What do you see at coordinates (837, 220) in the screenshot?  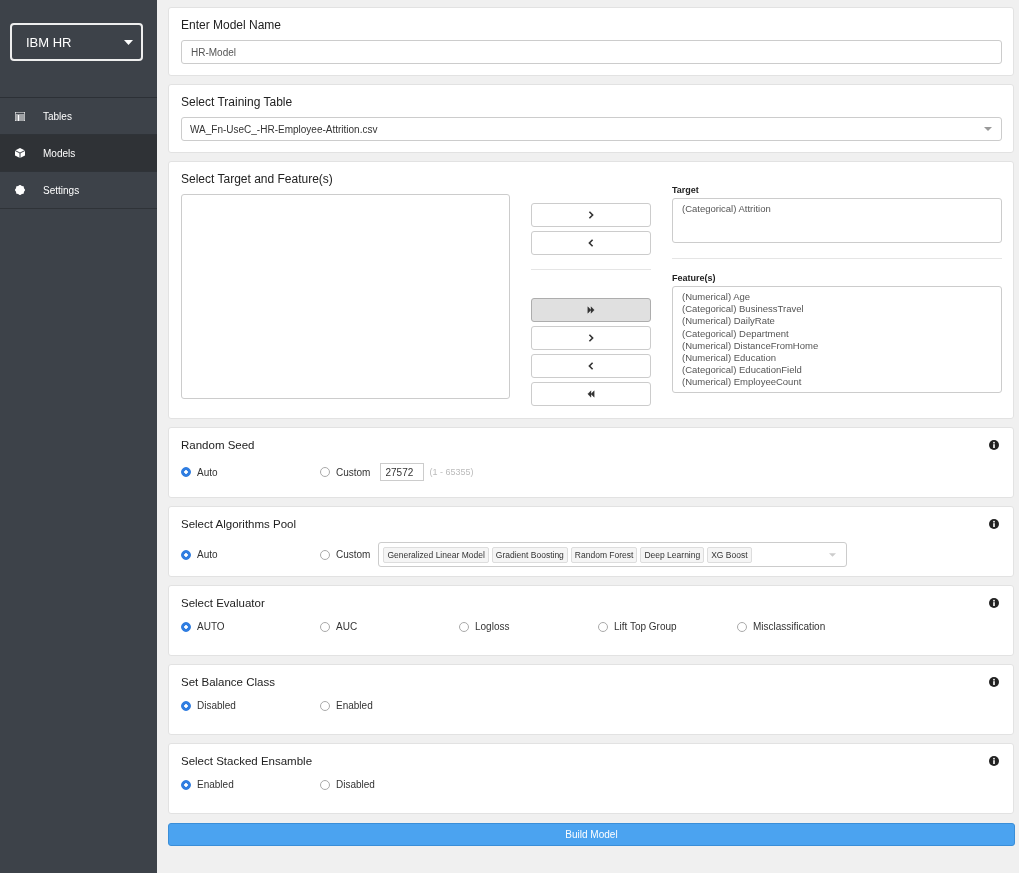 I see `target-list: (Categorical) Attrition` at bounding box center [837, 220].